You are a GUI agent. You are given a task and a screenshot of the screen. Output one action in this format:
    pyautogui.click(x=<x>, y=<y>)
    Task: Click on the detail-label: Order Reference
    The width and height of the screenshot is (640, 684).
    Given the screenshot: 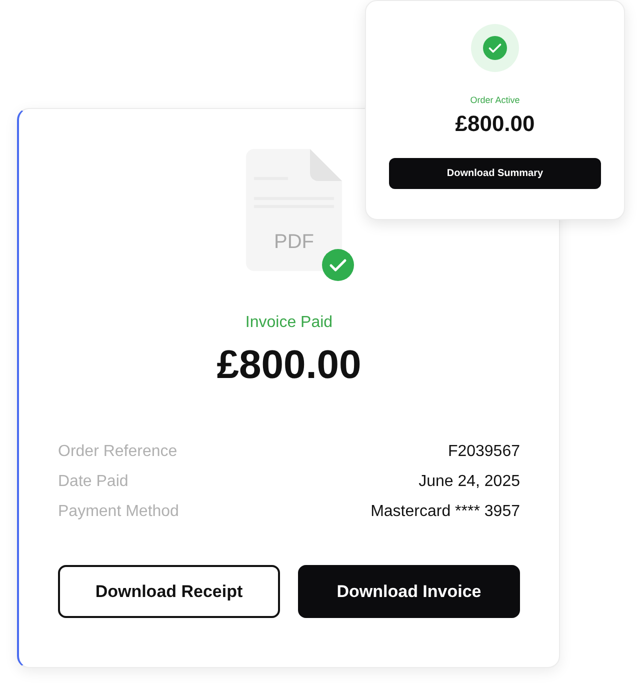 What is the action you would take?
    pyautogui.click(x=118, y=452)
    